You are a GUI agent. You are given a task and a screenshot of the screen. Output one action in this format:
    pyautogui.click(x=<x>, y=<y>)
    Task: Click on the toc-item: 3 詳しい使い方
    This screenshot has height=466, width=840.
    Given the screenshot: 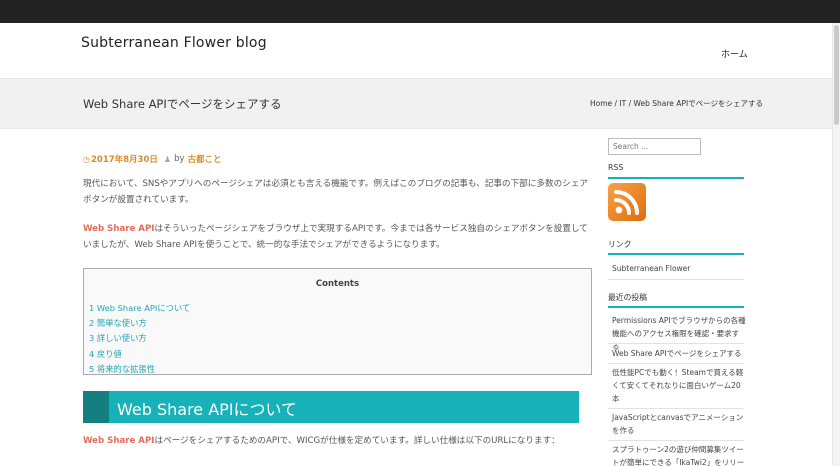 What is the action you would take?
    pyautogui.click(x=139, y=338)
    